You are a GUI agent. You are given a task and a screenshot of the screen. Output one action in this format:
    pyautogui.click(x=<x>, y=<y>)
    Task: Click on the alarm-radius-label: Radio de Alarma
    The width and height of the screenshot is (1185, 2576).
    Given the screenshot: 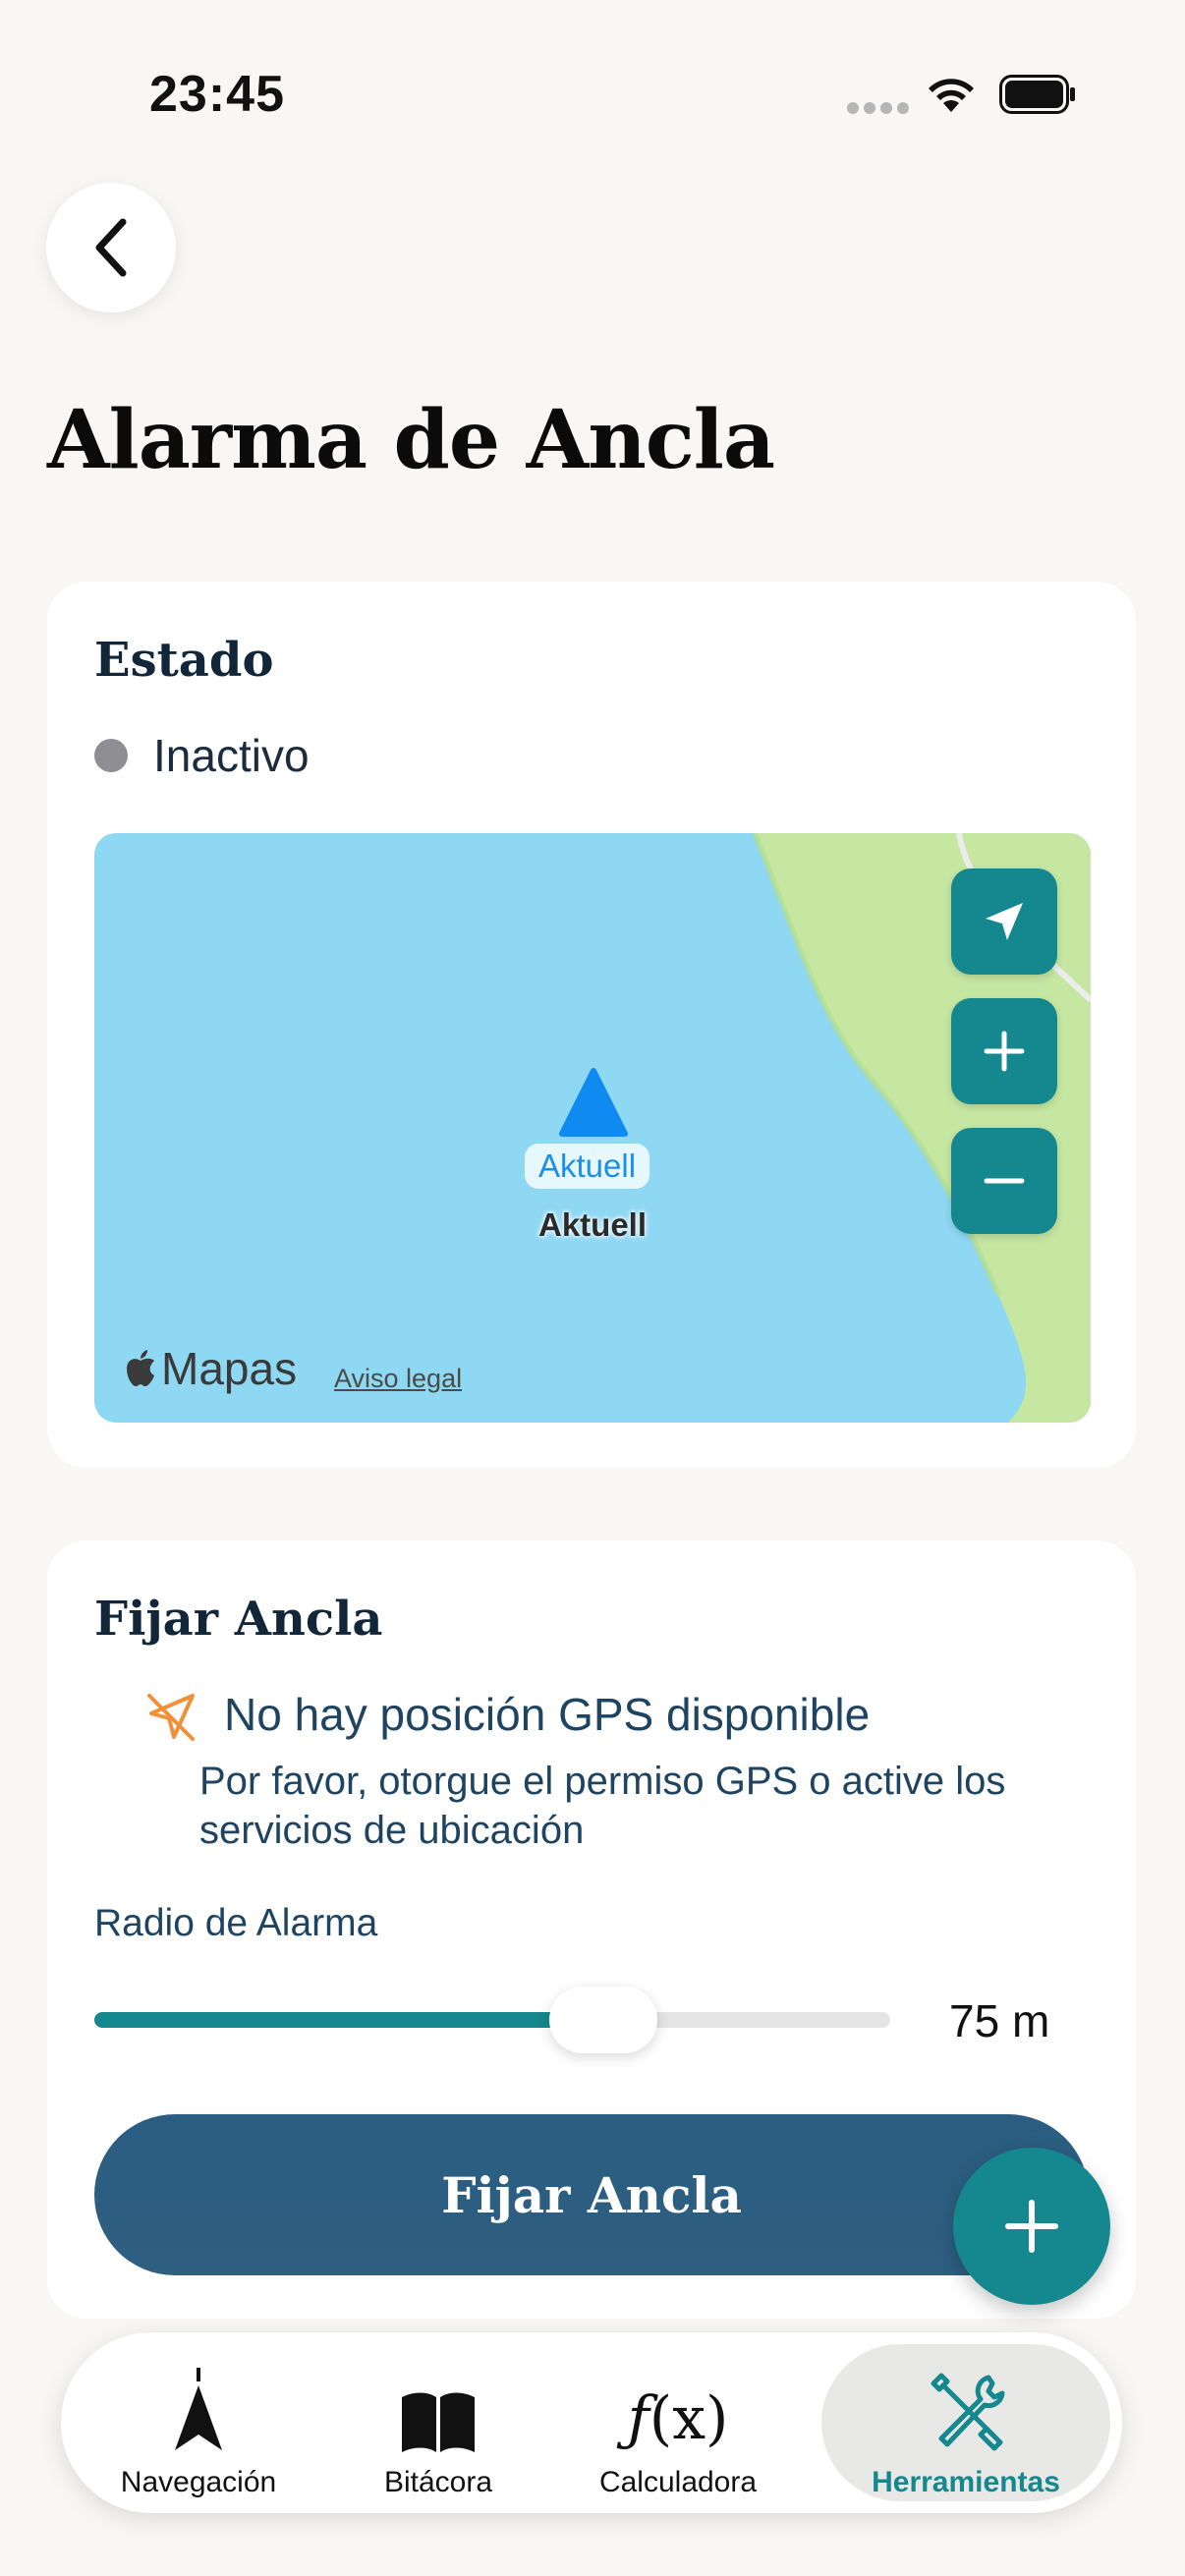 What is the action you would take?
    pyautogui.click(x=236, y=1923)
    